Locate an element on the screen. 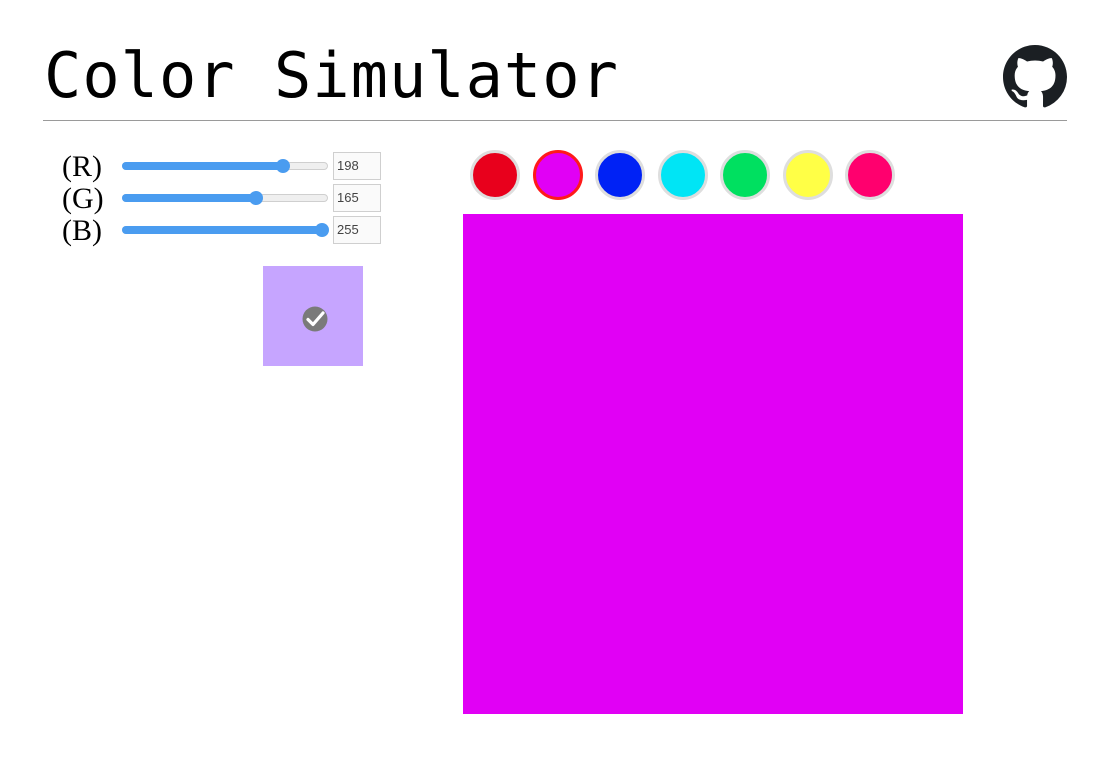 The height and width of the screenshot is (764, 1106). blue-slider-fill is located at coordinates (225, 230).